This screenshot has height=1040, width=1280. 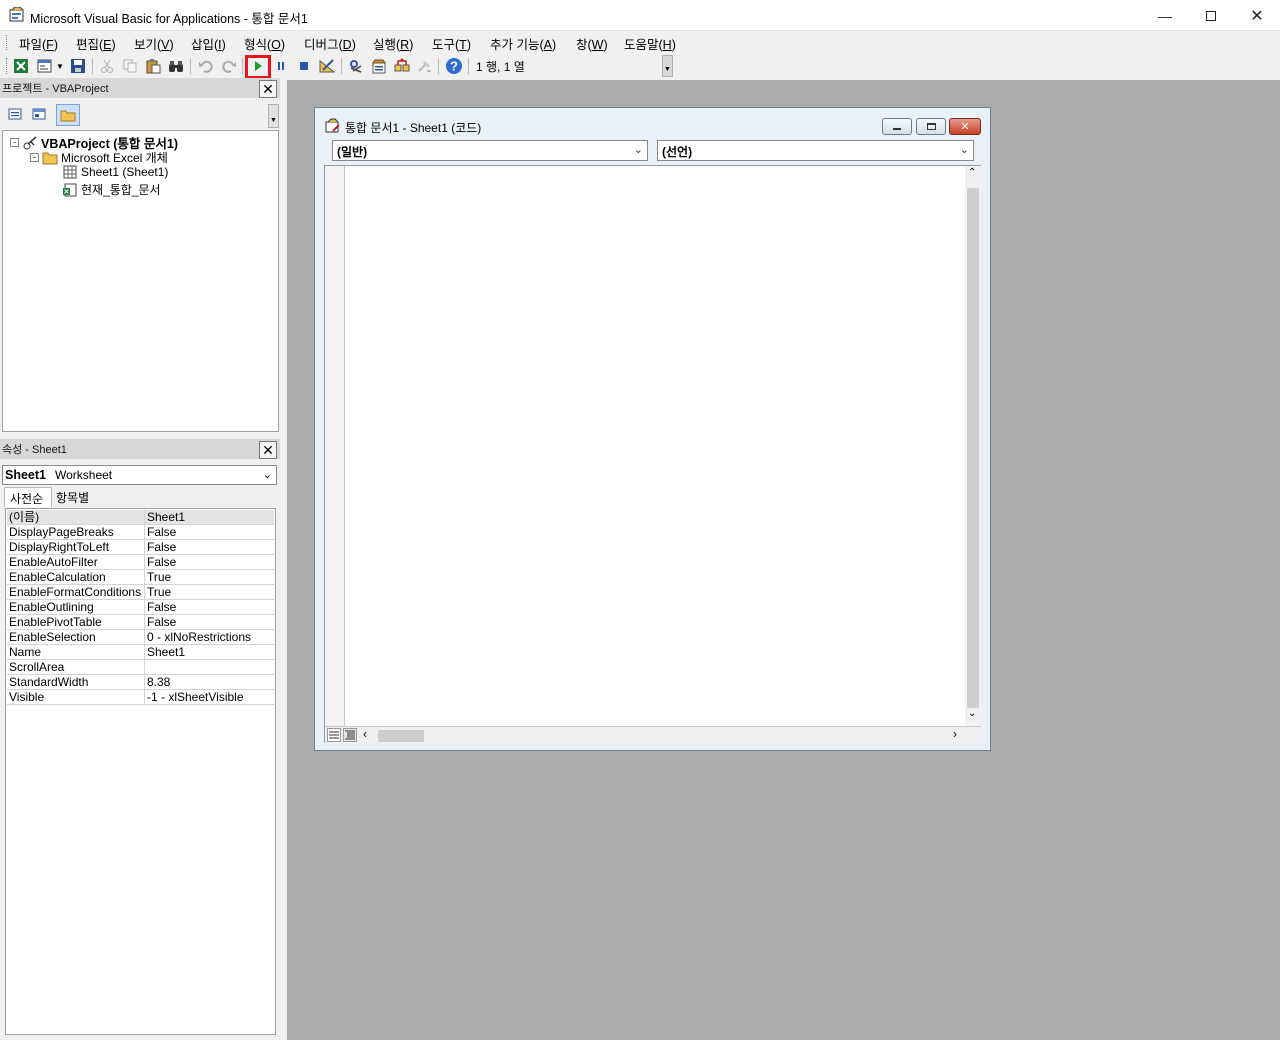 I want to click on property-name: ScrollArea, so click(x=77, y=667).